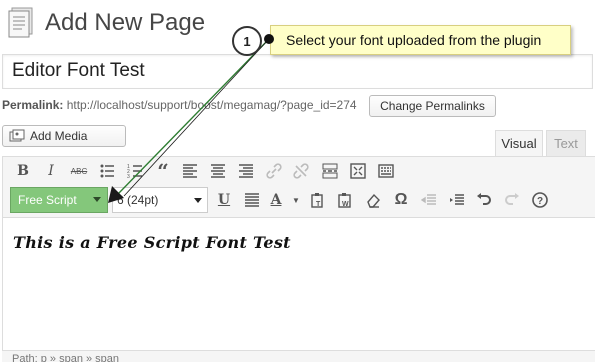 The image size is (595, 362). Describe the element at coordinates (429, 200) in the screenshot. I see `outdent-icon` at that location.